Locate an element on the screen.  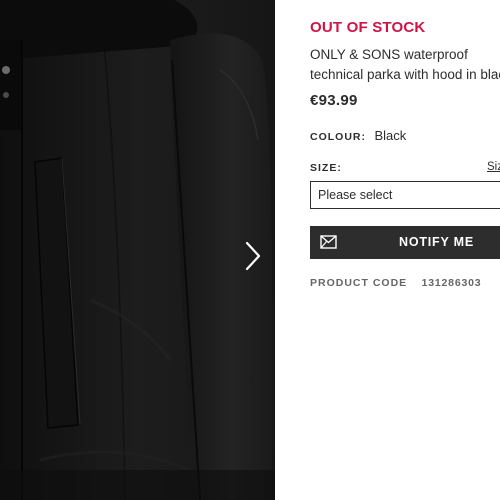
size-select-value: Please select is located at coordinates (355, 195).